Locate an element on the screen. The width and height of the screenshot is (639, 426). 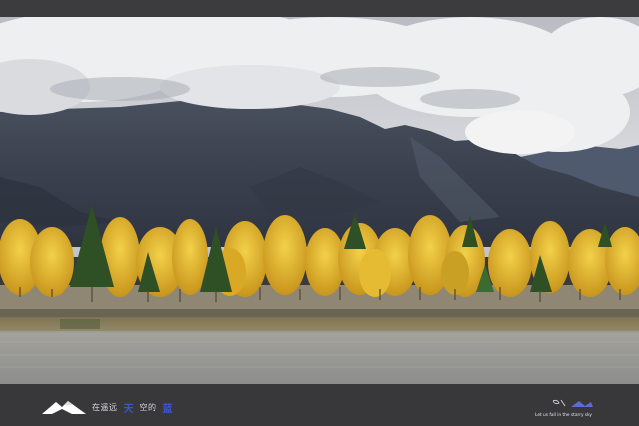
top-frame-border is located at coordinates (319, 8).